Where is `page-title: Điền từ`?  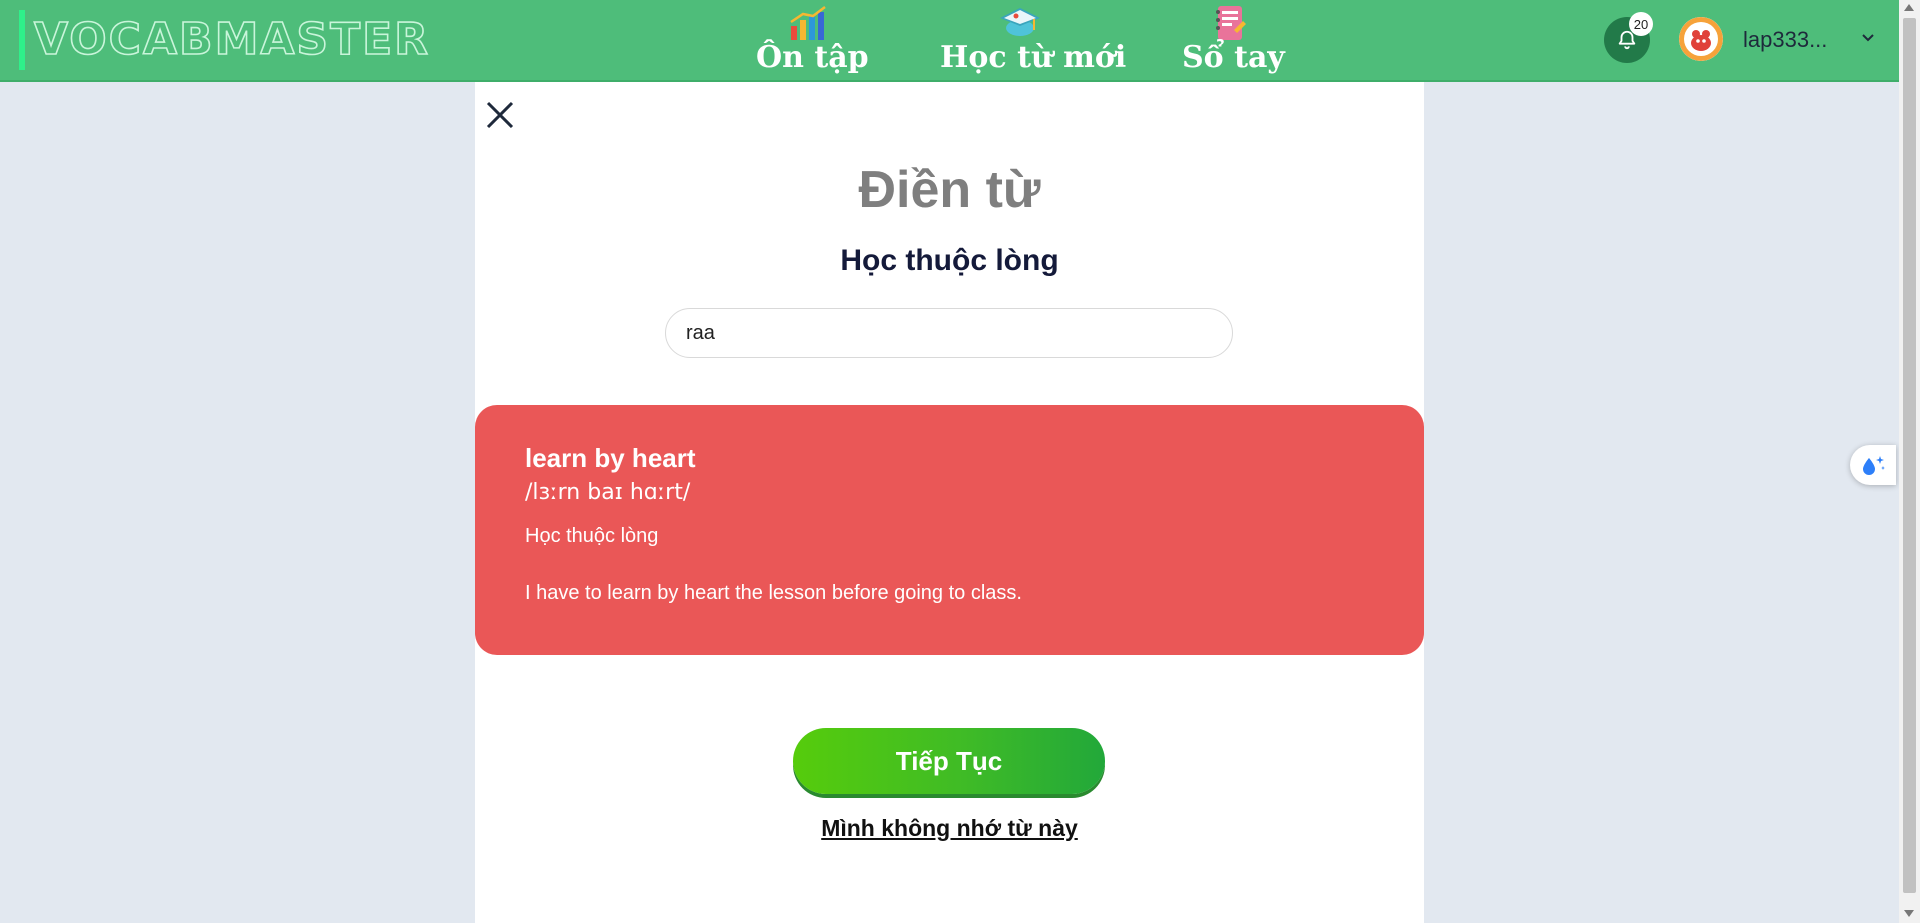
page-title: Điền từ is located at coordinates (949, 190).